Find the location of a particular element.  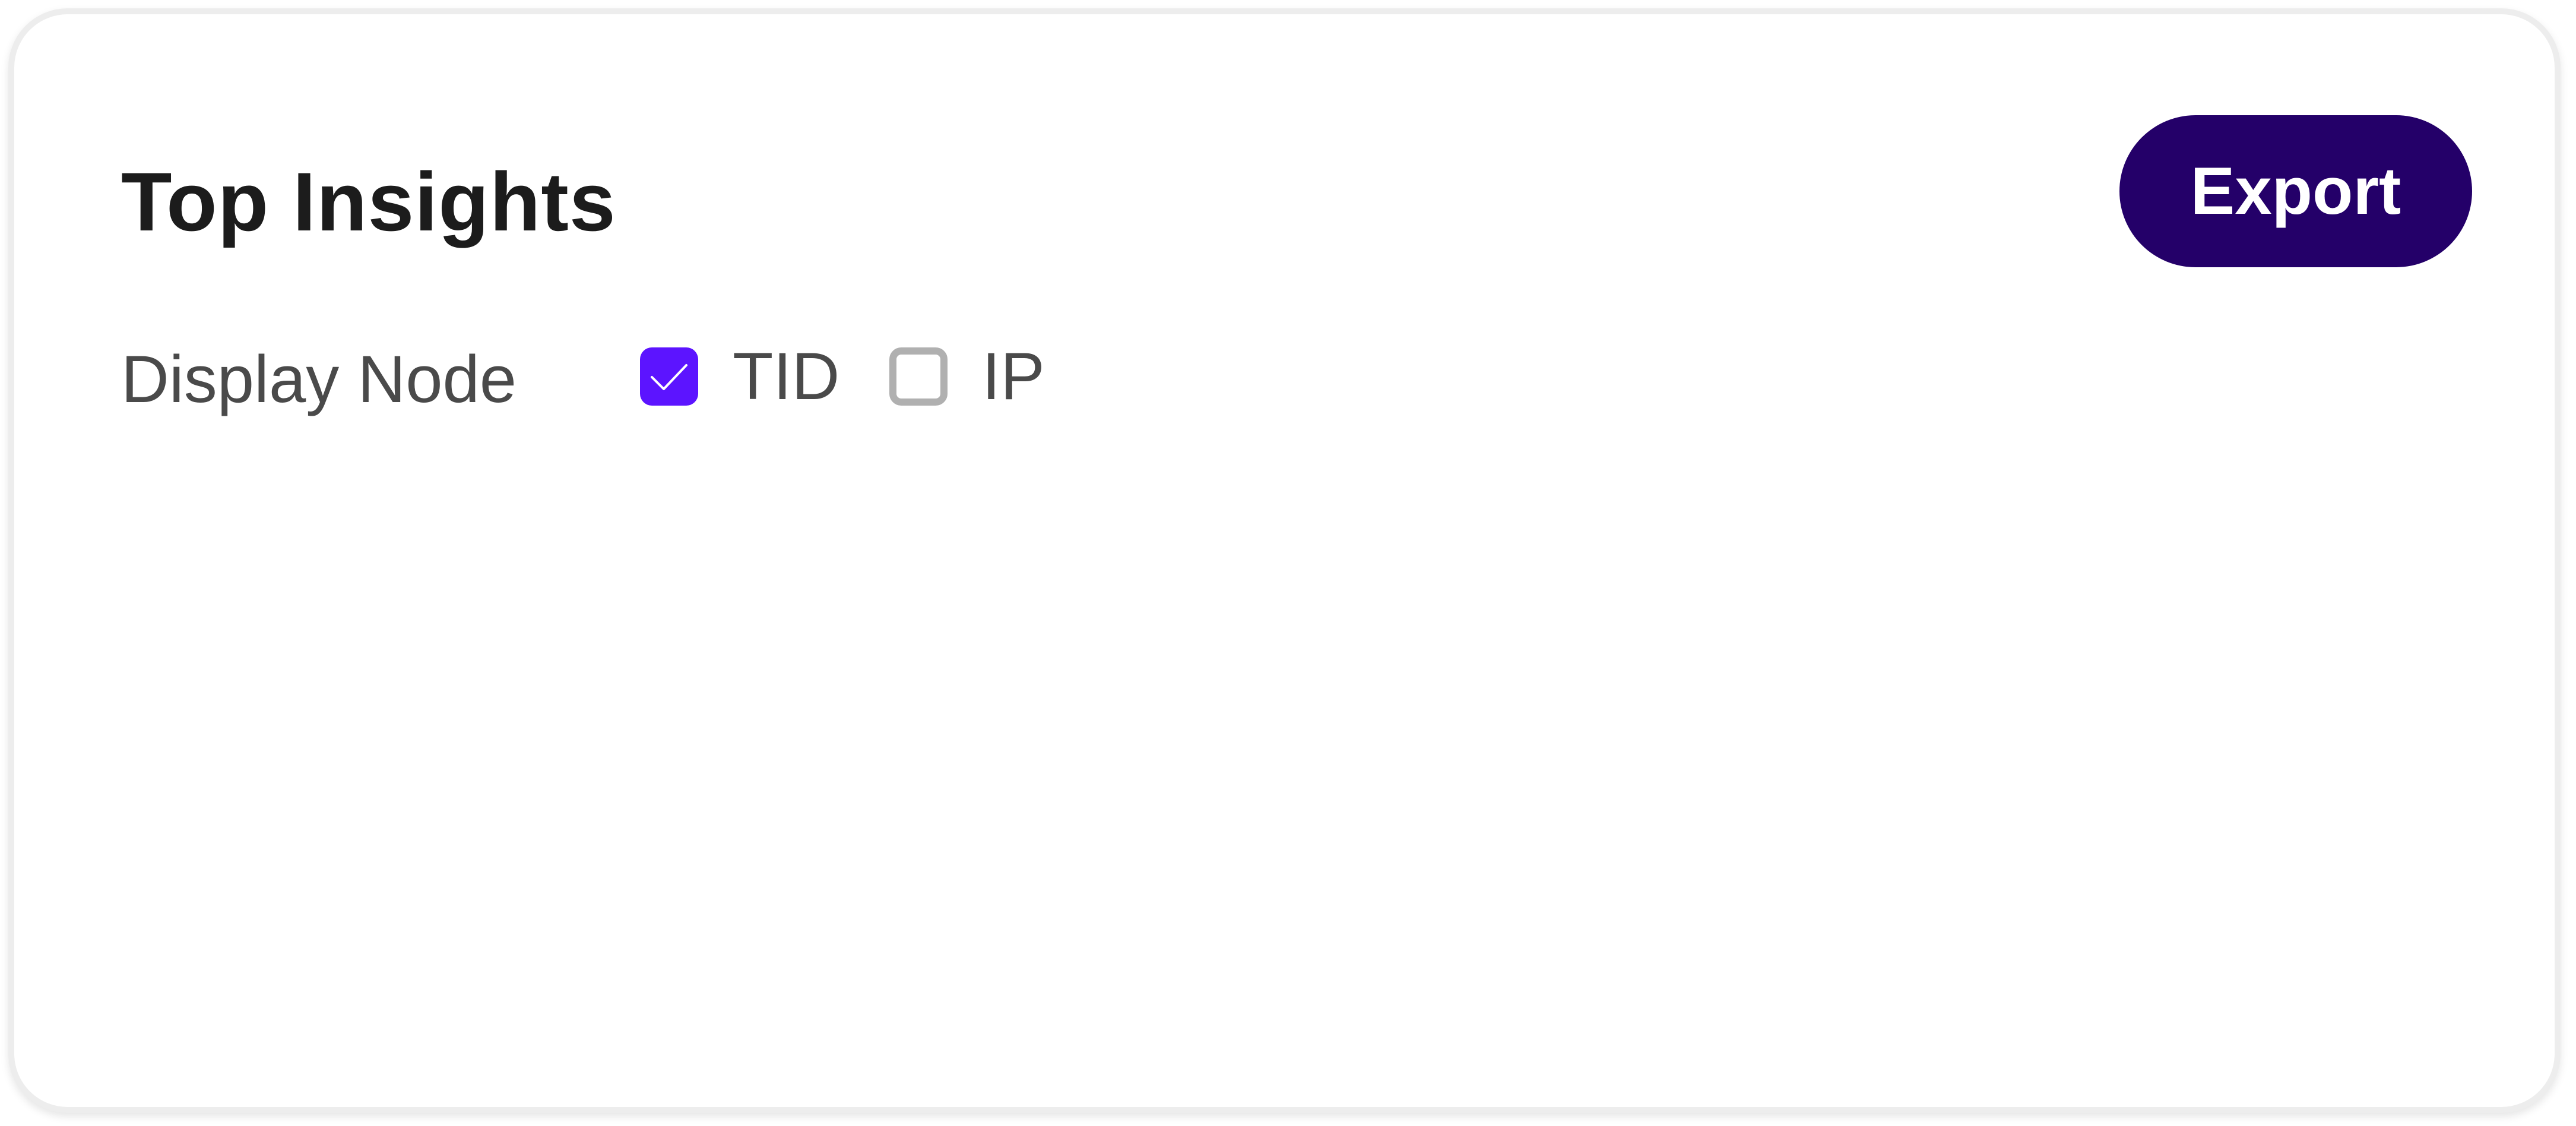

display-node-option-tid: TID is located at coordinates (739, 377).